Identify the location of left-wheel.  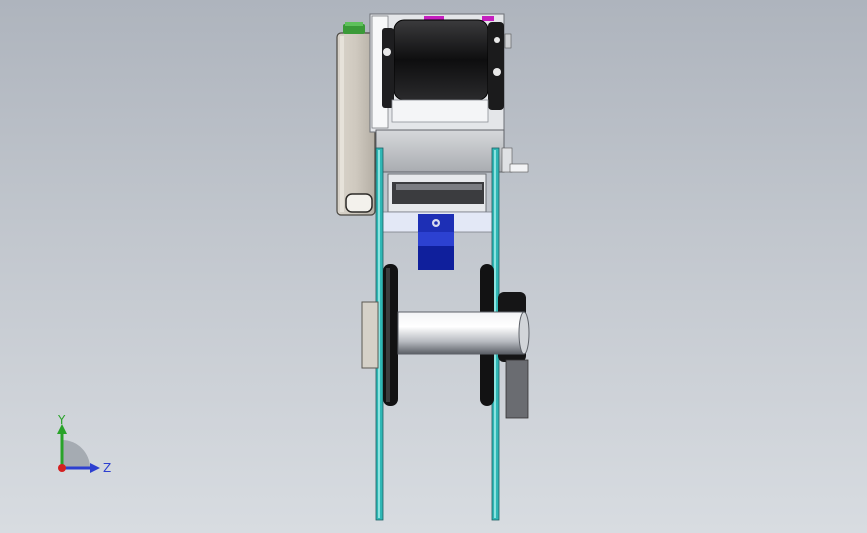
(390, 335).